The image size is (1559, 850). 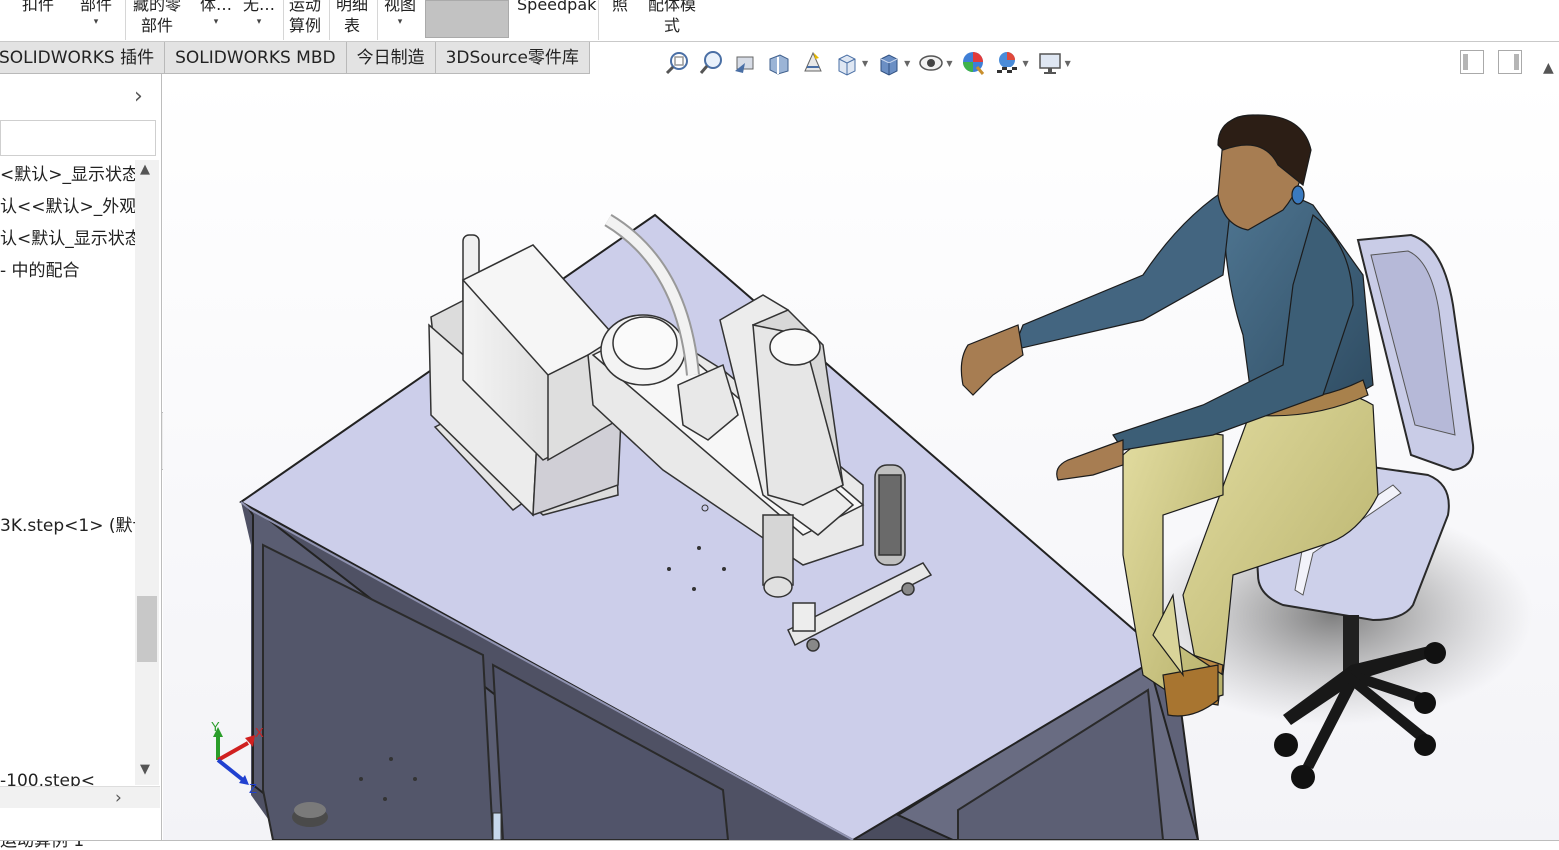 What do you see at coordinates (813, 63) in the screenshot?
I see `dynamic-annotation-icon` at bounding box center [813, 63].